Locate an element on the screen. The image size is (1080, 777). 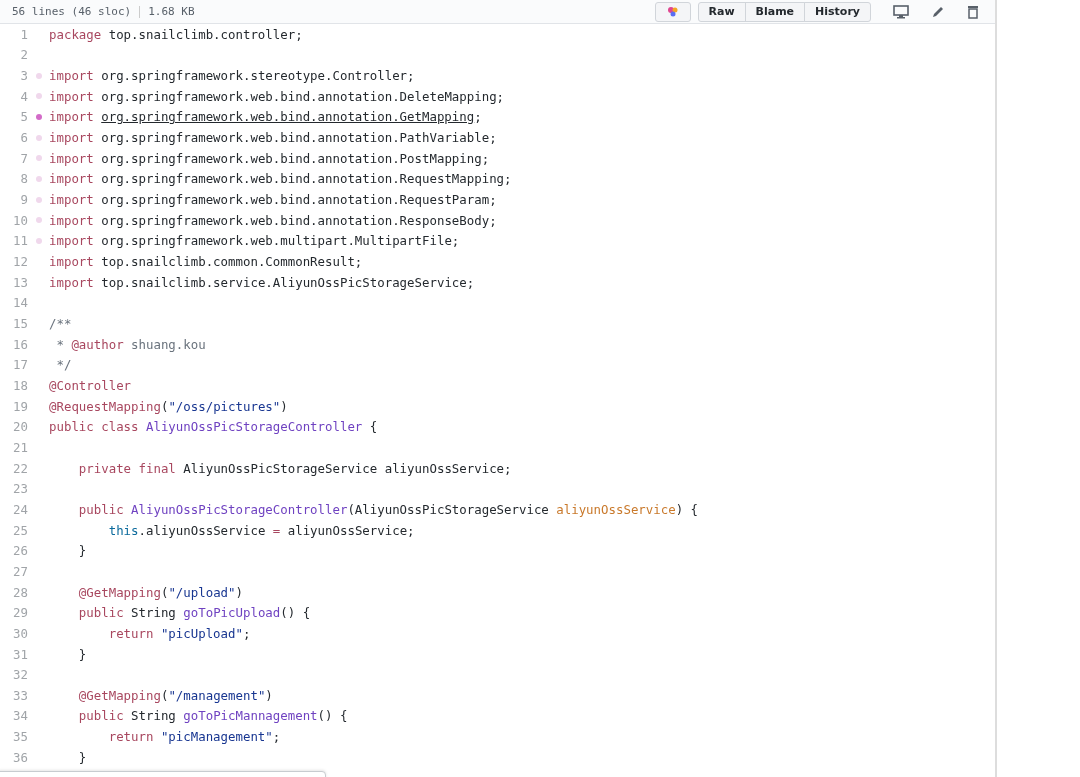
line-number: 31 is located at coordinates (20, 654).